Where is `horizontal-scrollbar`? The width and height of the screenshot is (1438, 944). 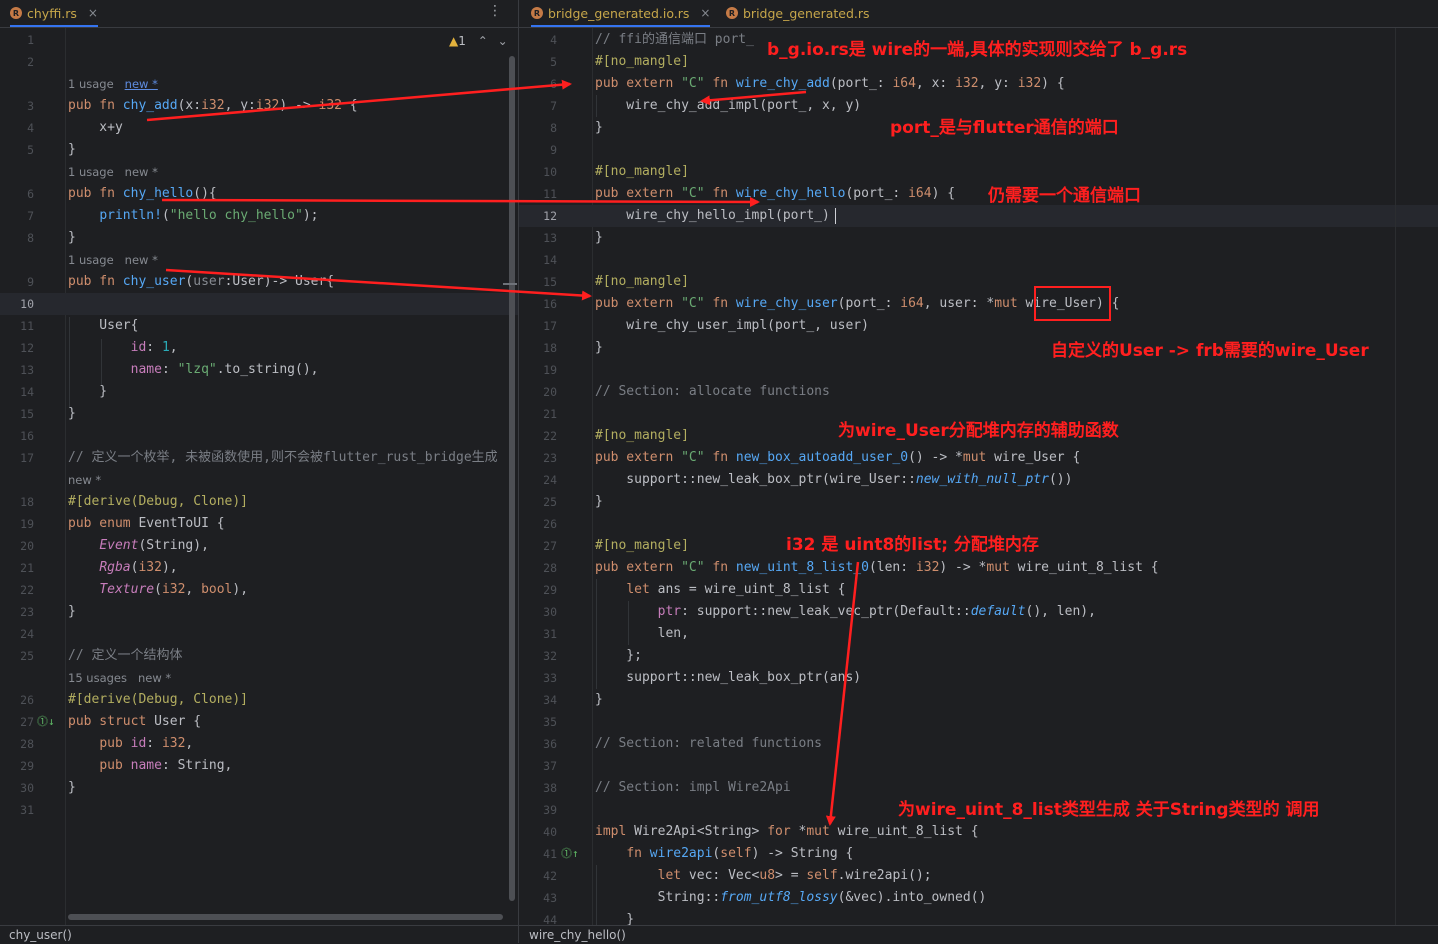
horizontal-scrollbar is located at coordinates (285, 917).